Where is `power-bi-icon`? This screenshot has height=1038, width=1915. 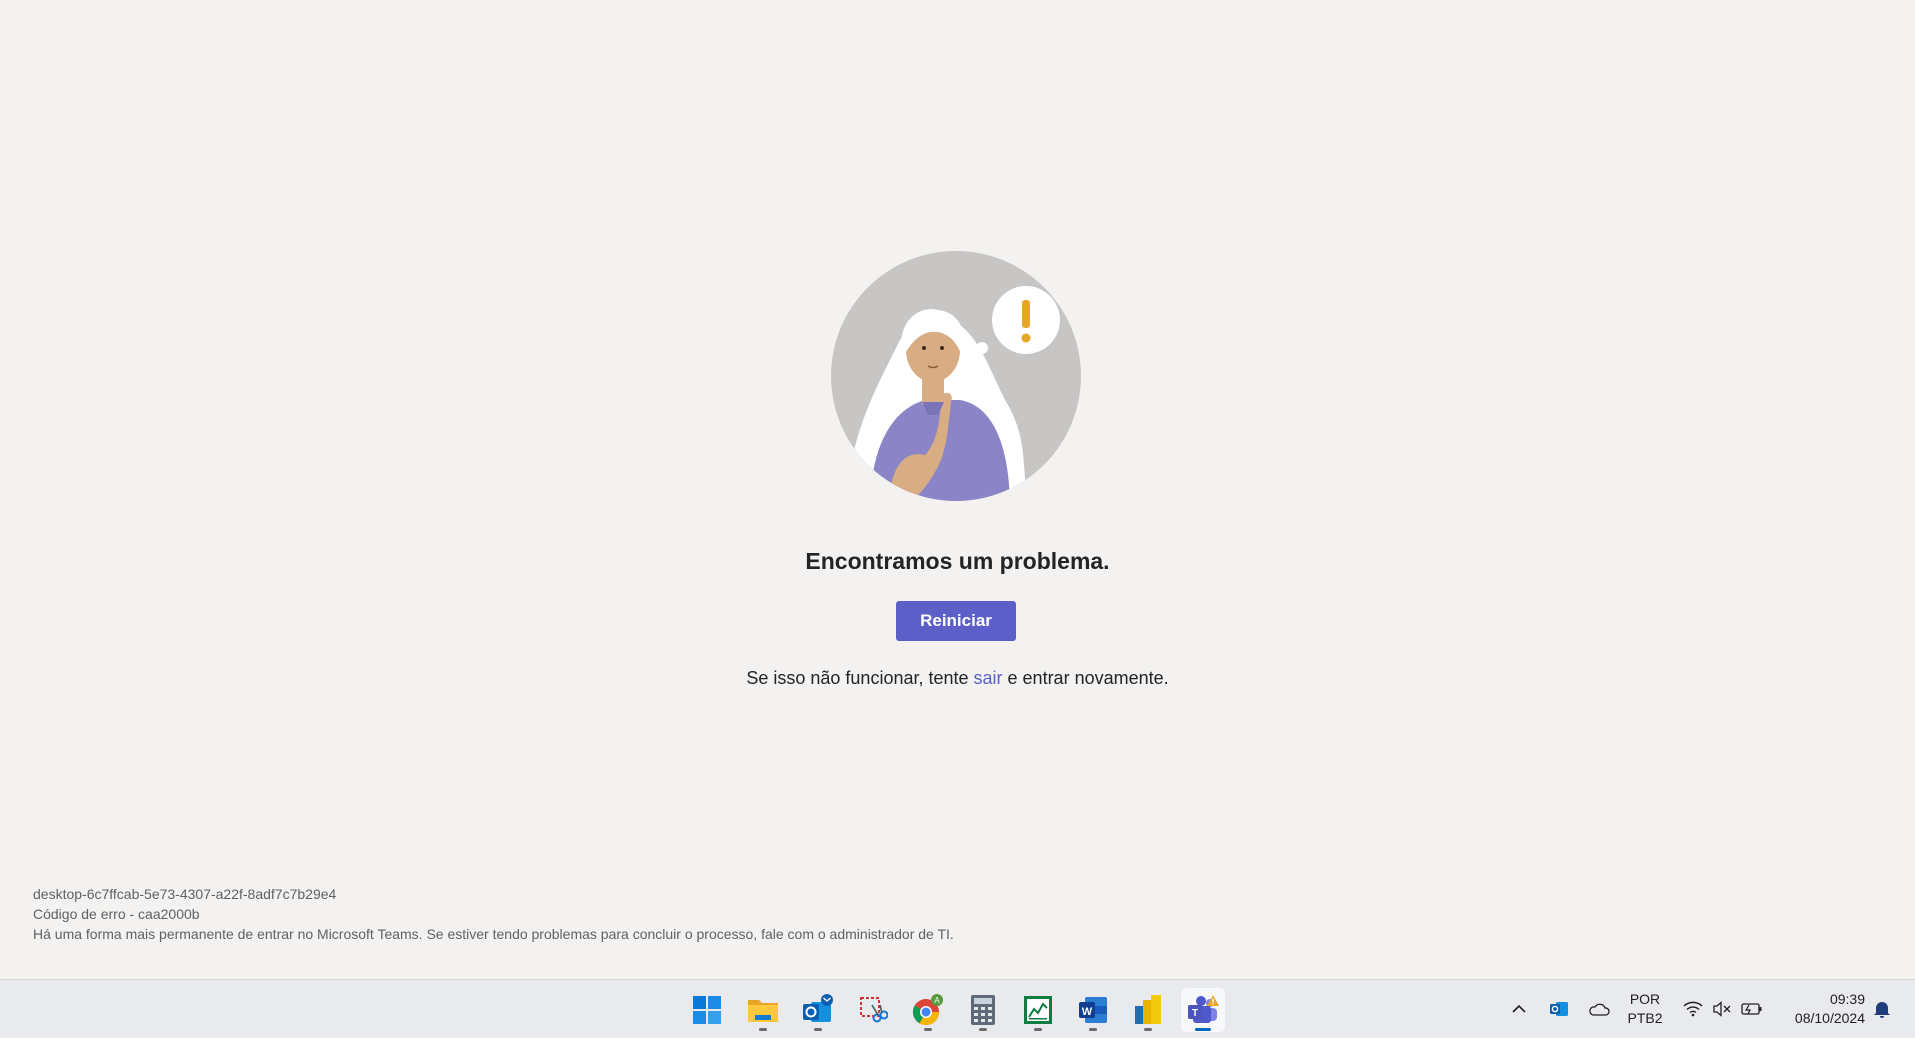
power-bi-icon is located at coordinates (1148, 1009).